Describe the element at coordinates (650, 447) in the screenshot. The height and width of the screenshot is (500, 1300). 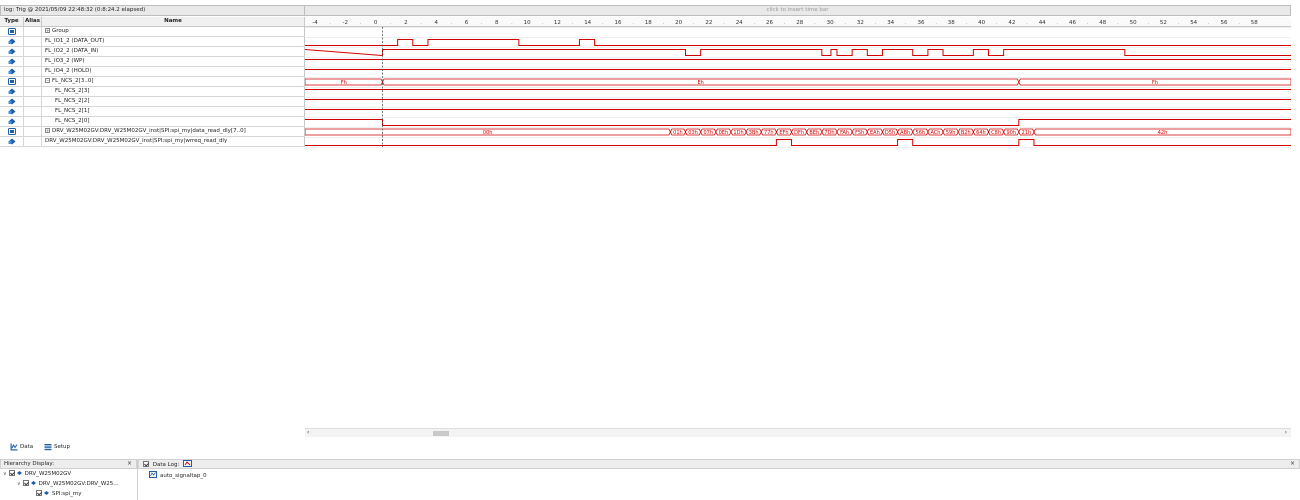
I see `view-tabs: Data Setup` at that location.